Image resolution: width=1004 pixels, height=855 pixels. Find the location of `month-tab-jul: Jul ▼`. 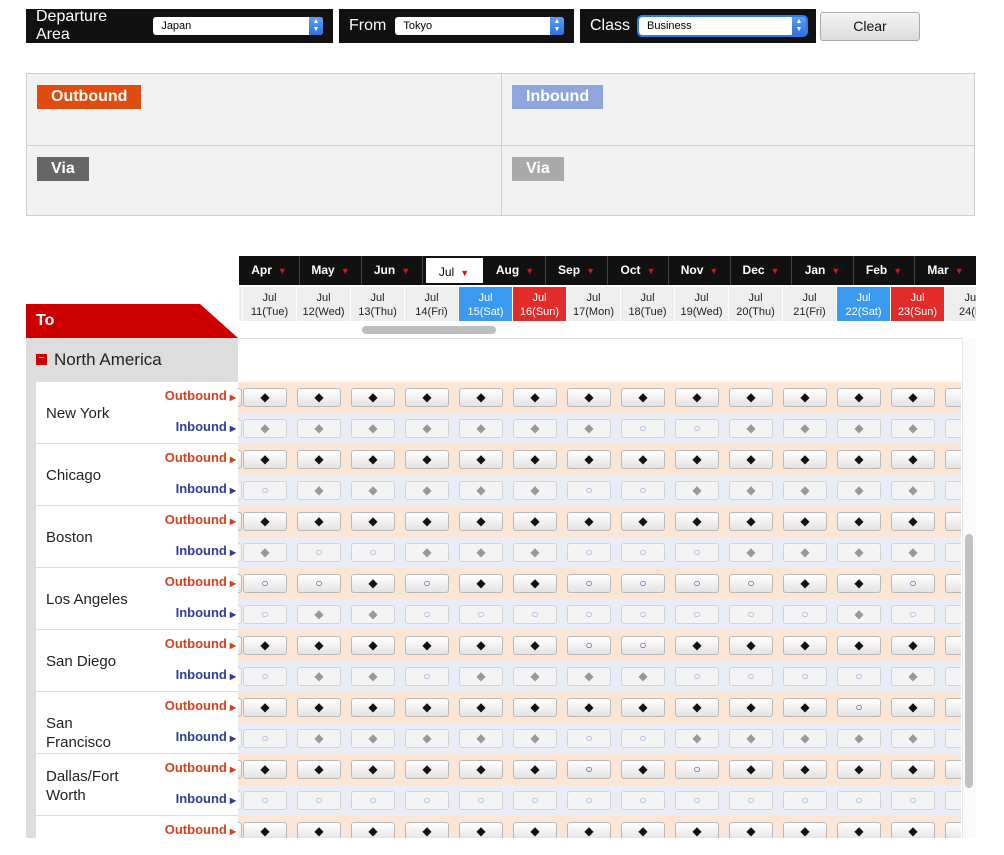

month-tab-jul: Jul ▼ is located at coordinates (454, 270).